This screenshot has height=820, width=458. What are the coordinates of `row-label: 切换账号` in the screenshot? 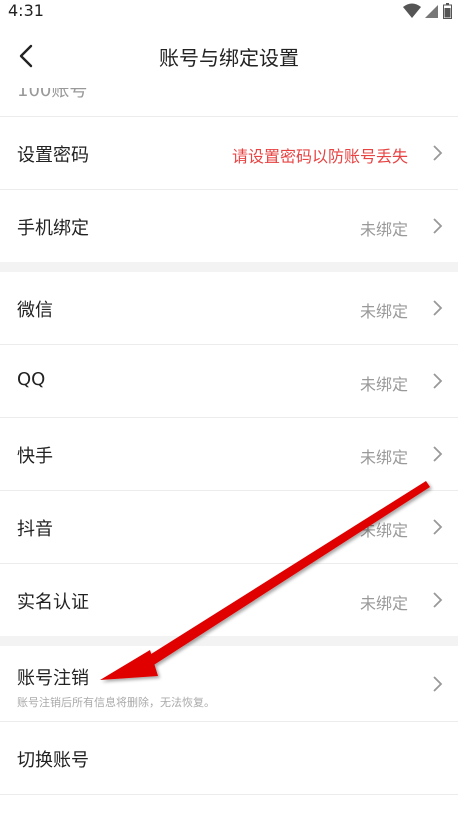 It's located at (53, 760).